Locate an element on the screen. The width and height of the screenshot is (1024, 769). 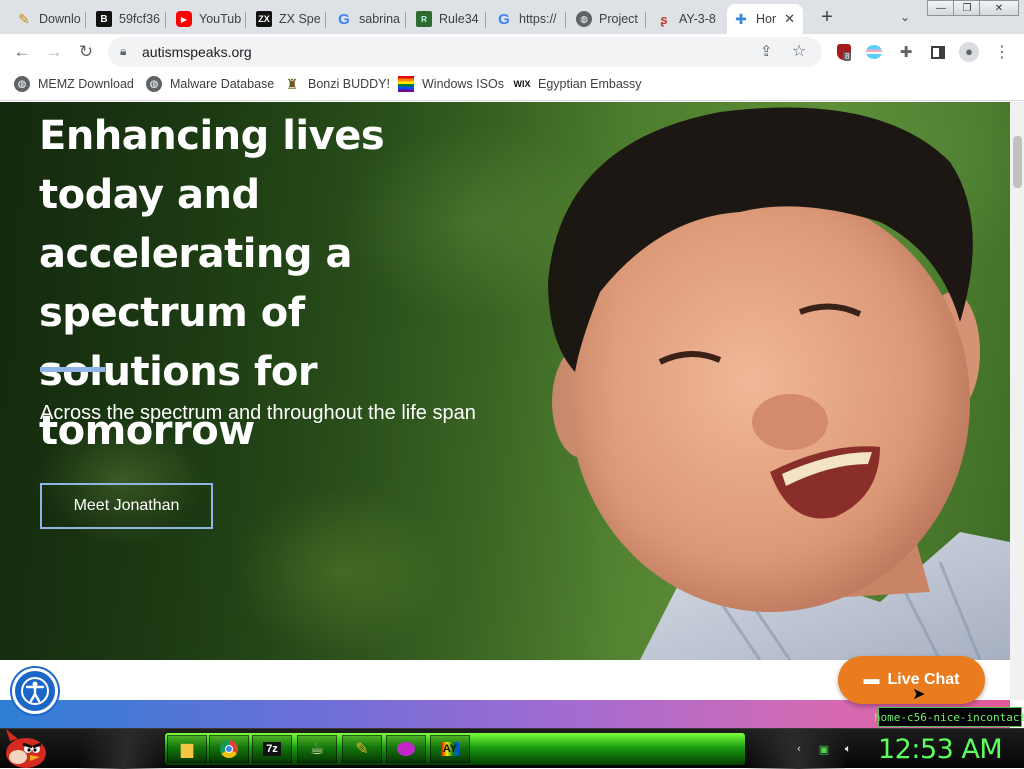
bookmark-egyptian-embassy: WIX Egyptian Embassy is located at coordinates (578, 84).